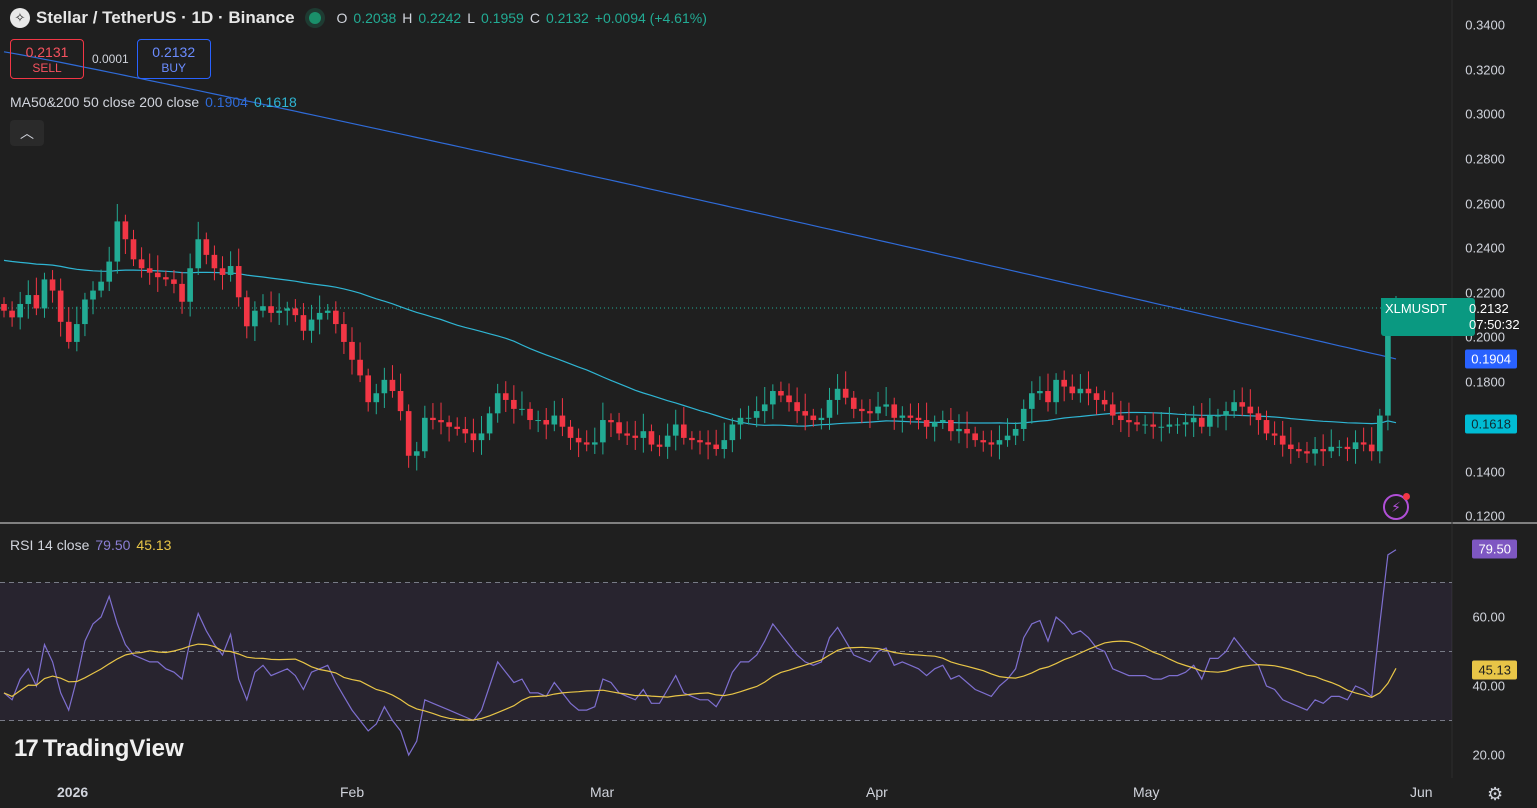  Describe the element at coordinates (110, 59) in the screenshot. I see `spread-value: 0.0001` at that location.